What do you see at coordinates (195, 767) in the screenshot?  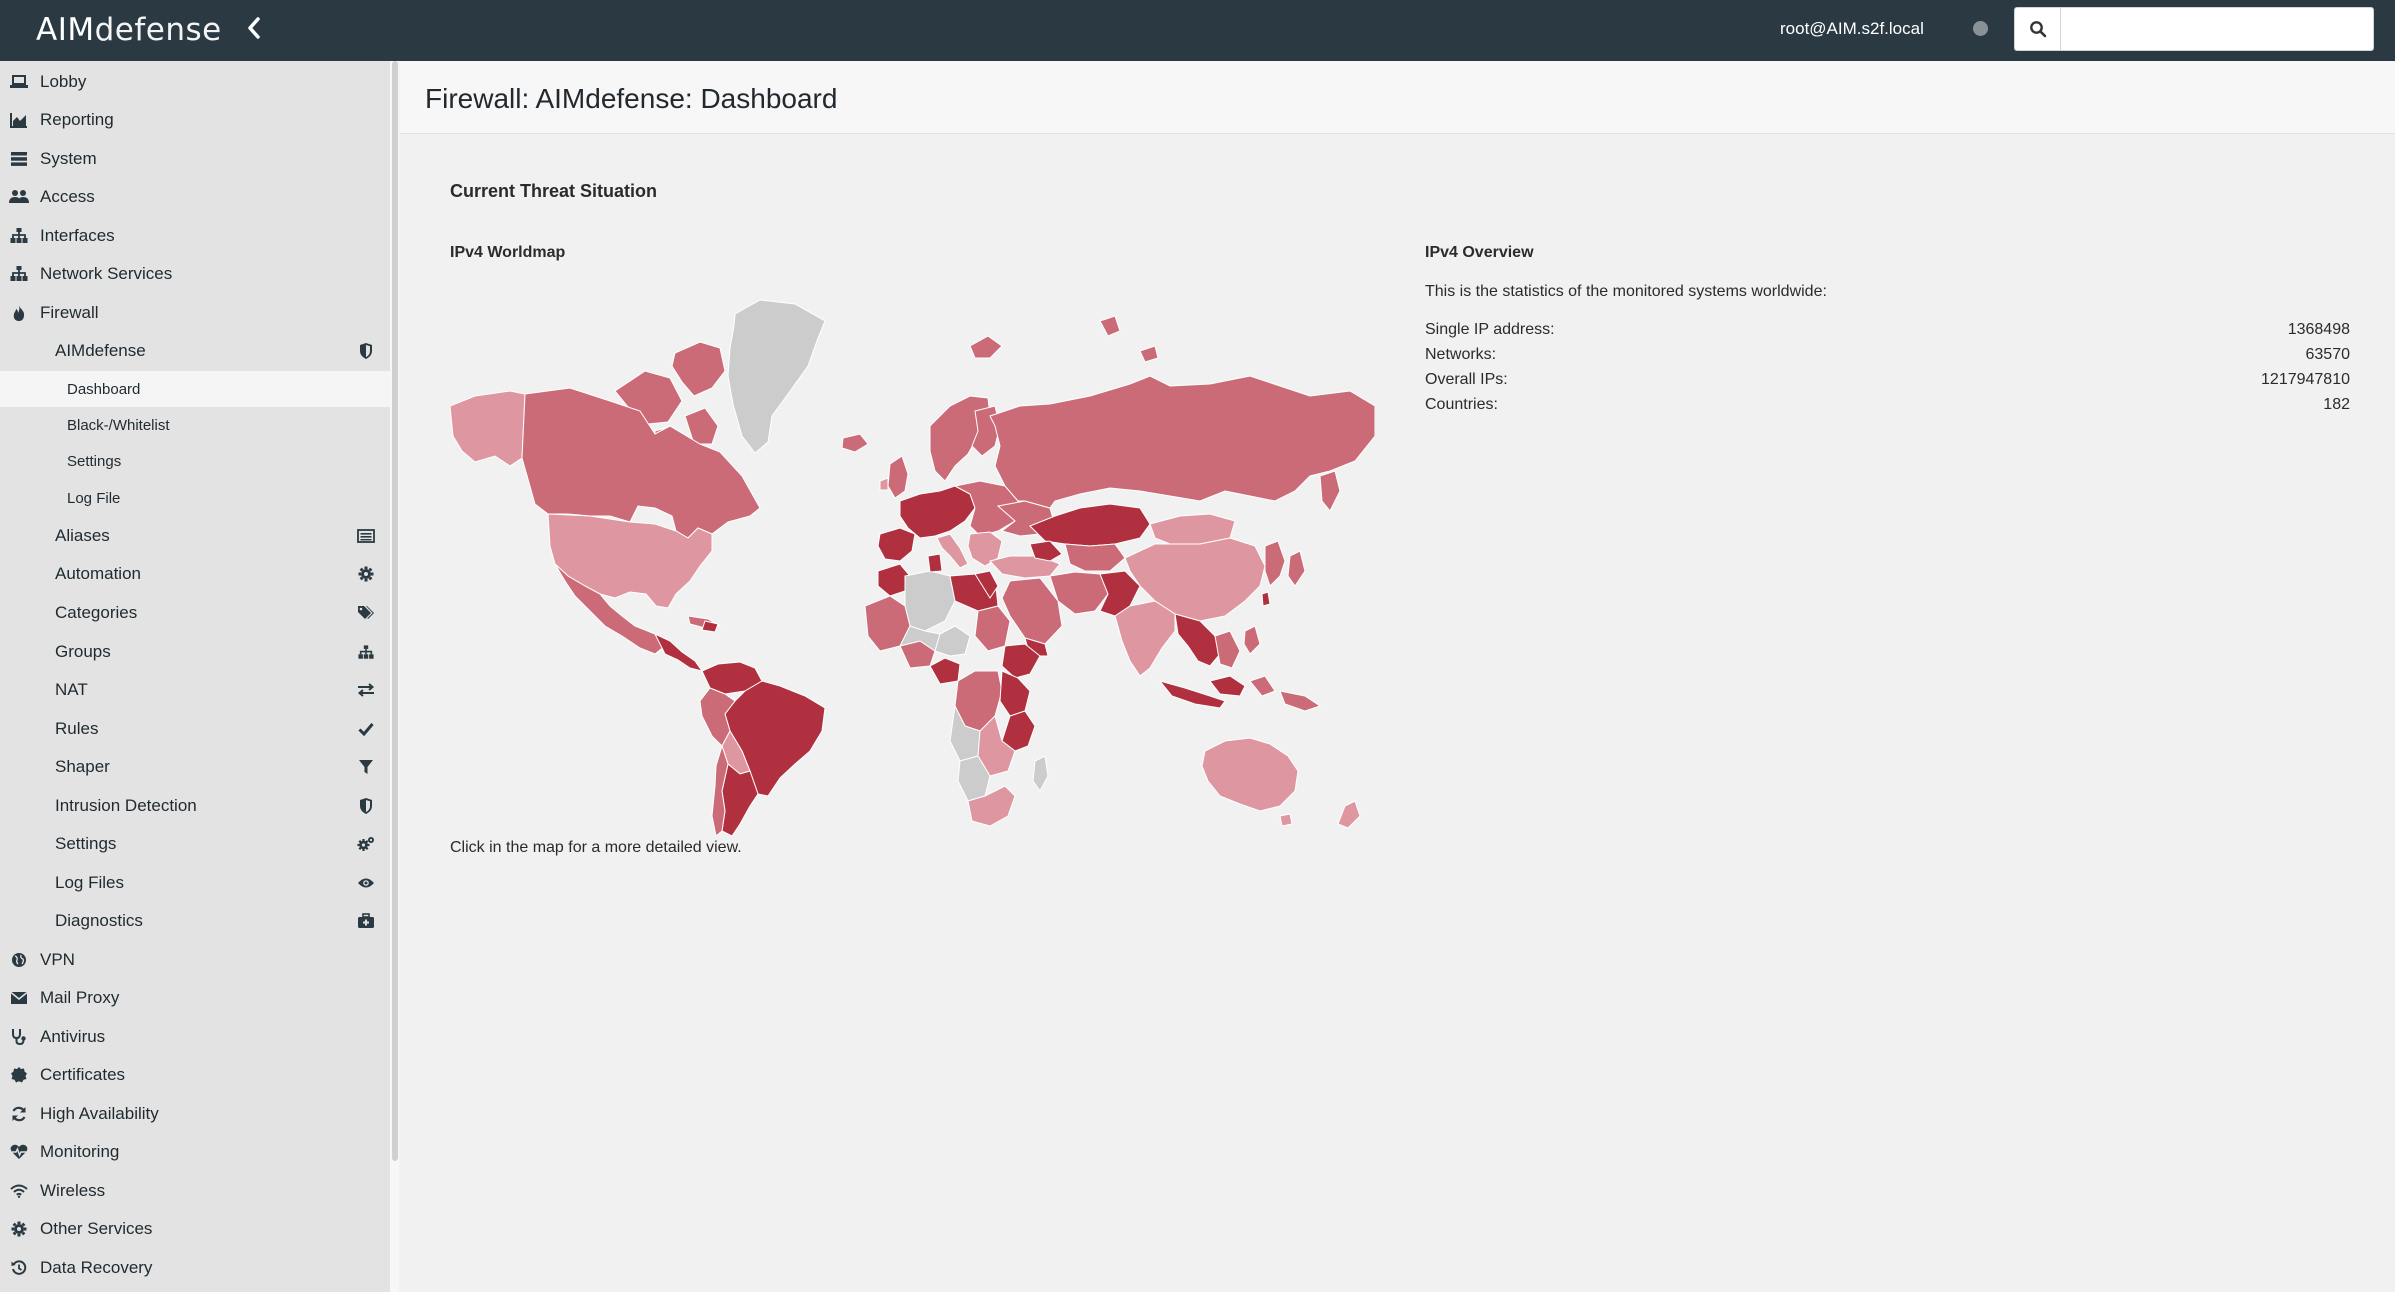 I see `sidebar-item-shaper: Shaper` at bounding box center [195, 767].